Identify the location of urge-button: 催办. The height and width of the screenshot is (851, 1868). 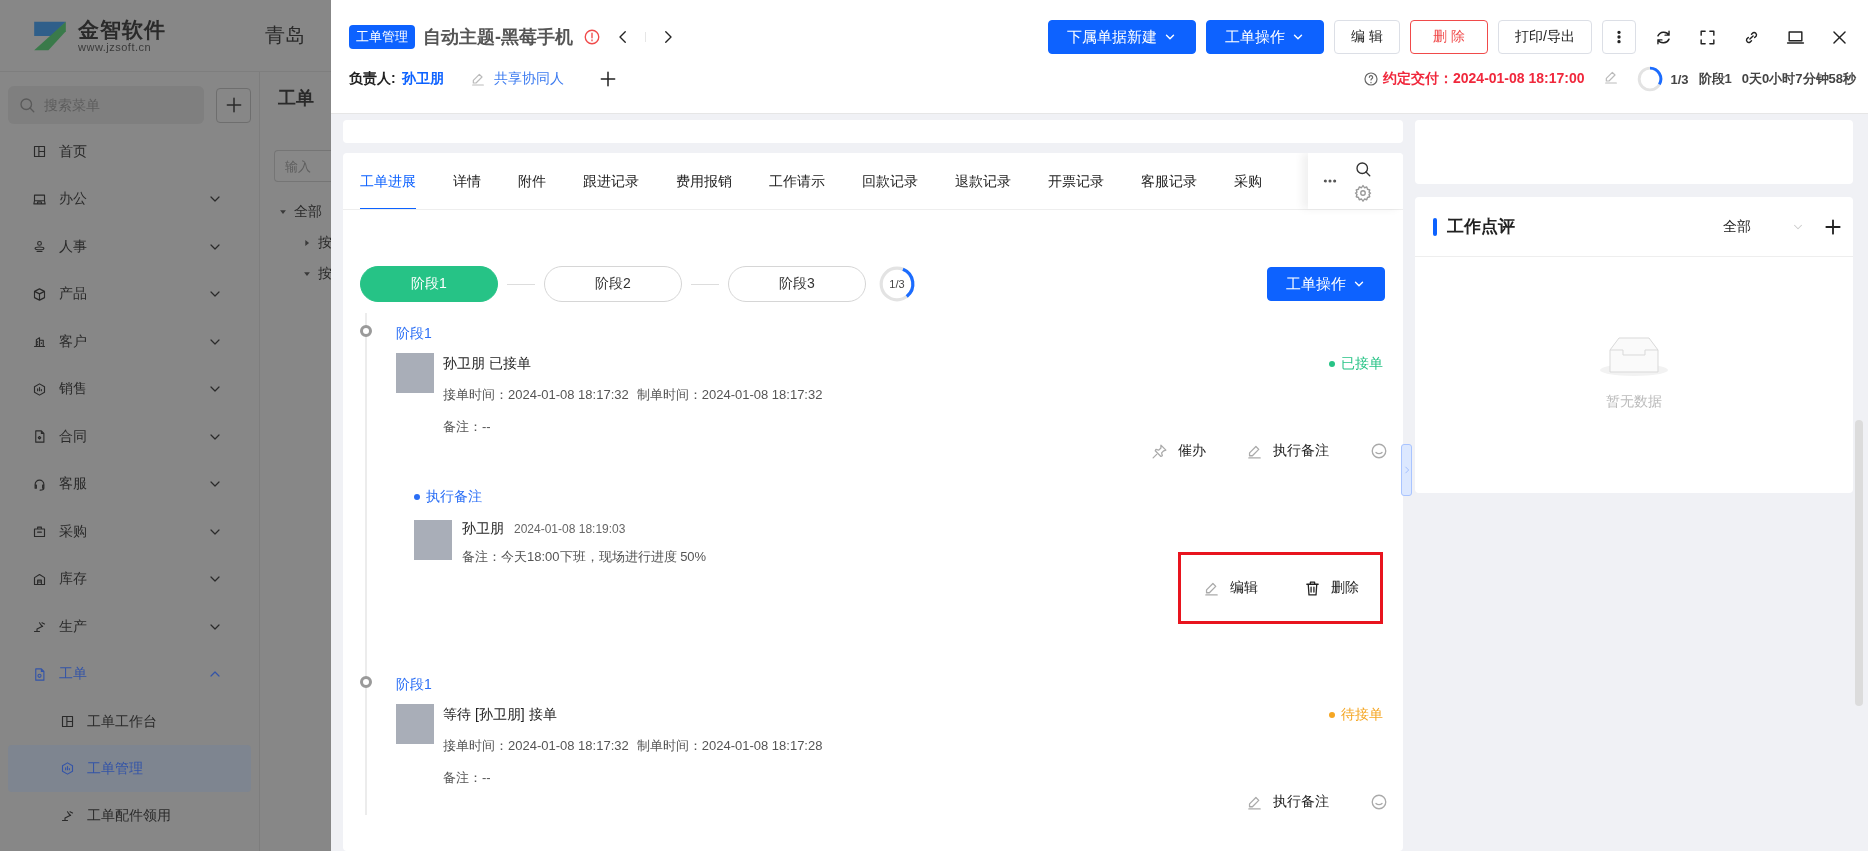
(1178, 451).